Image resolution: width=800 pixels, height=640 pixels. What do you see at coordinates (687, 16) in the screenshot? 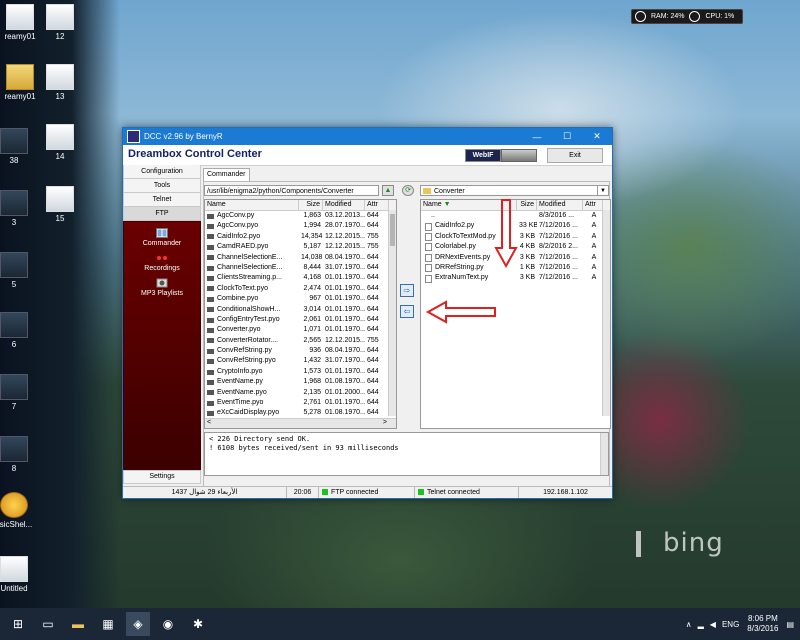
I see `system-monitor: RAM: 24% CPU: 1%` at bounding box center [687, 16].